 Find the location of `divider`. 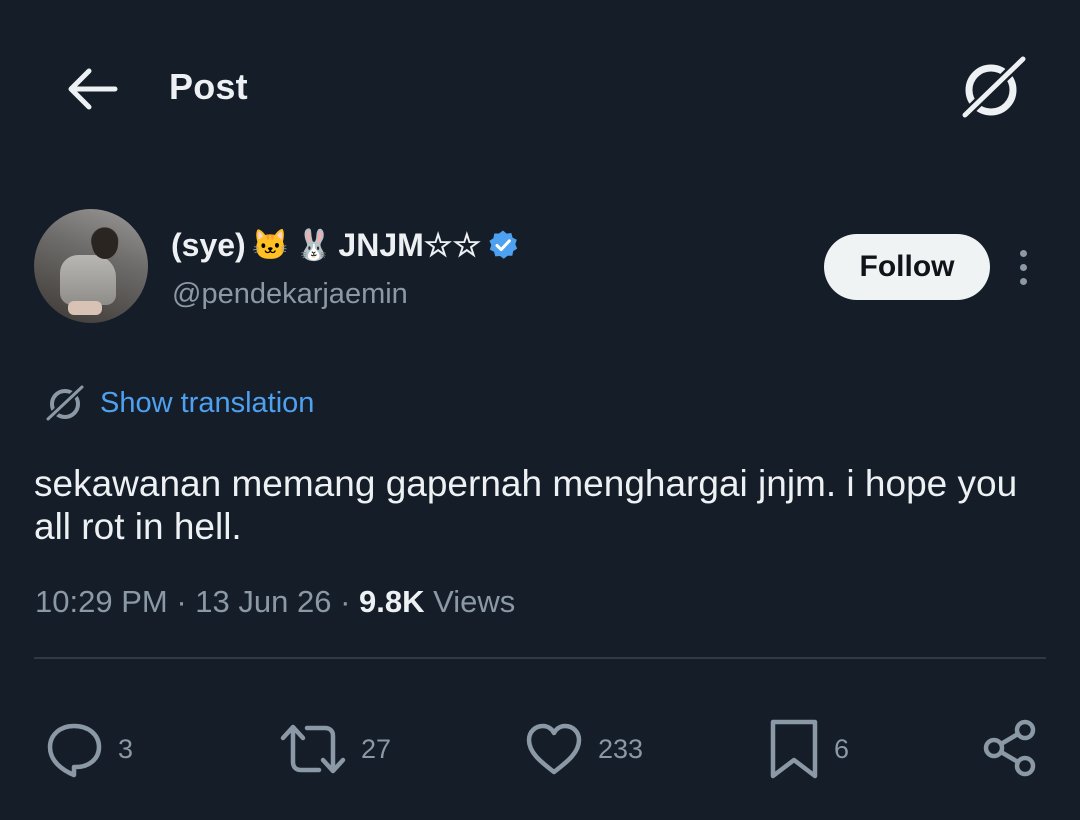

divider is located at coordinates (540, 658).